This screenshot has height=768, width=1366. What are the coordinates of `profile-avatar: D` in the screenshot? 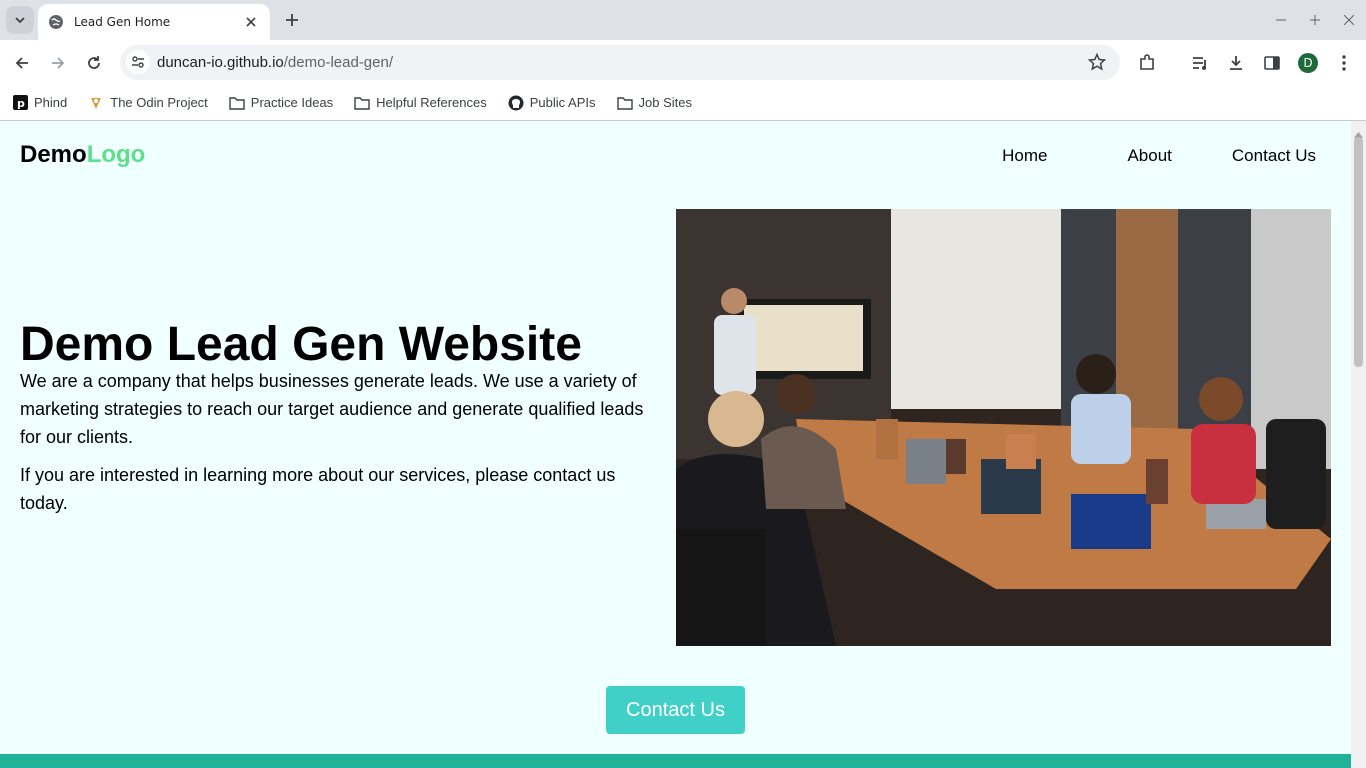 It's located at (1308, 63).